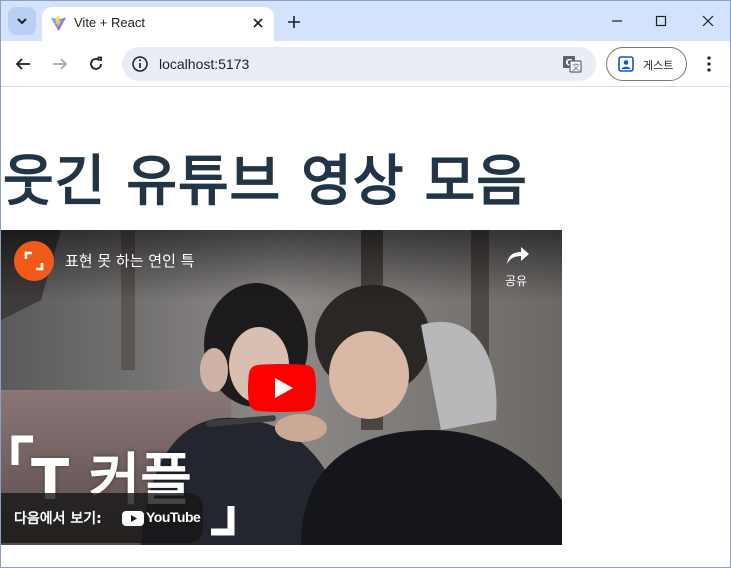 This screenshot has height=568, width=731. I want to click on profile-guest-button: 게스트, so click(646, 64).